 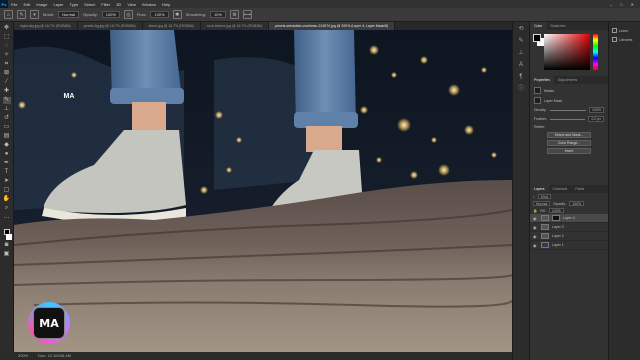 What do you see at coordinates (521, 29) in the screenshot?
I see `history-icon: ⟲` at bounding box center [521, 29].